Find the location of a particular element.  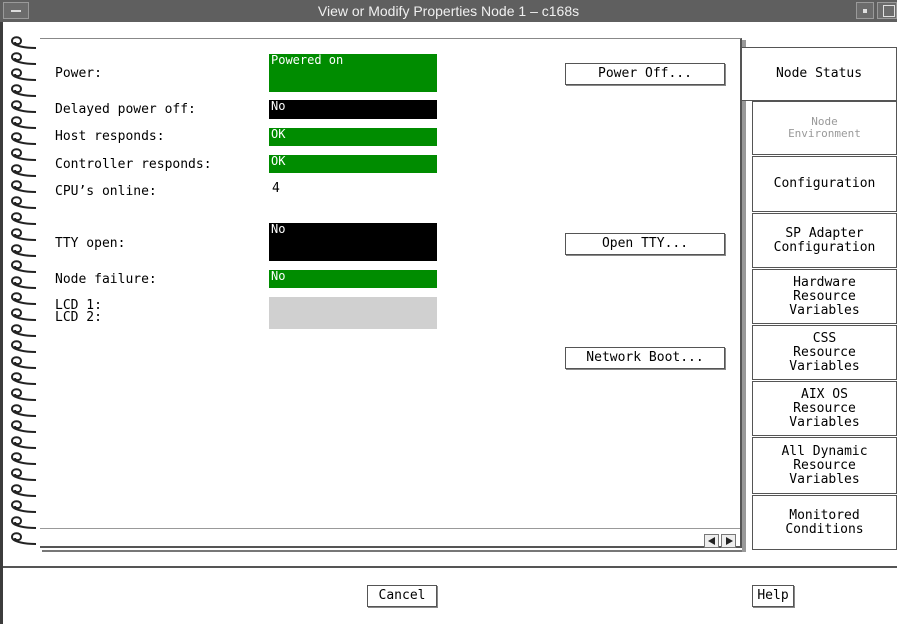

host-responds-status: OK is located at coordinates (353, 137).